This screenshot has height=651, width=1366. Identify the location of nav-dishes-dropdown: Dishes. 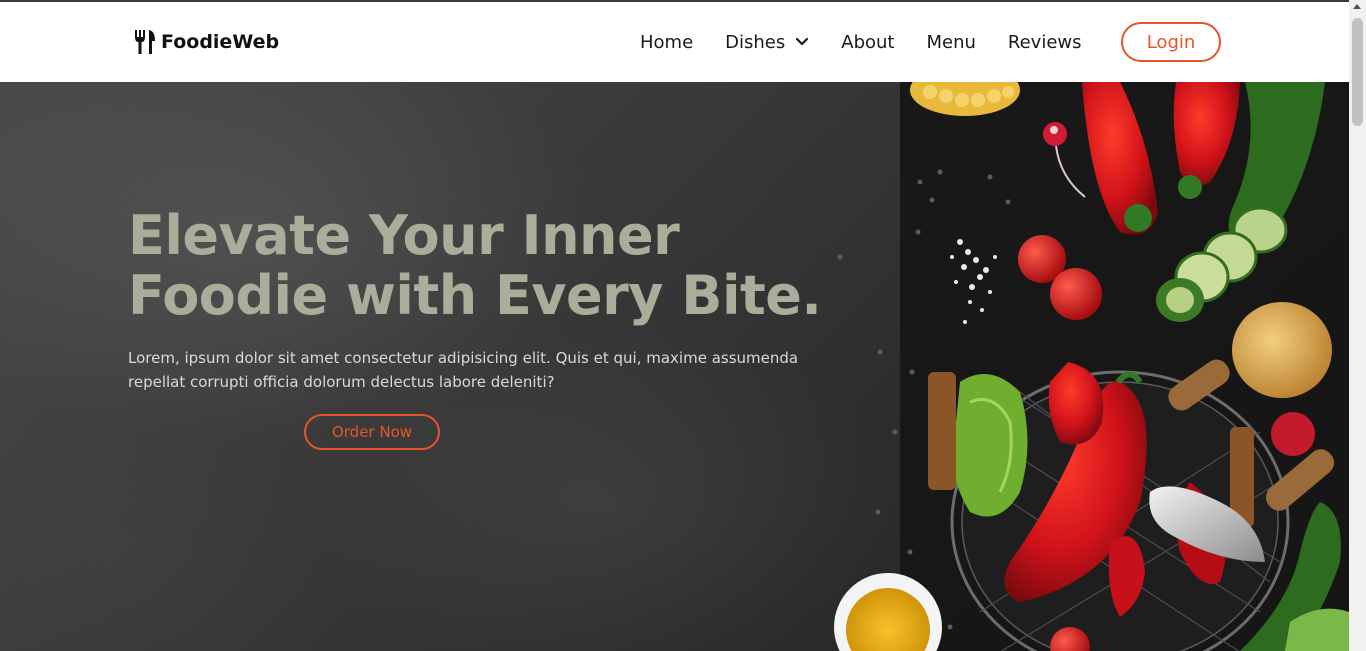
(767, 42).